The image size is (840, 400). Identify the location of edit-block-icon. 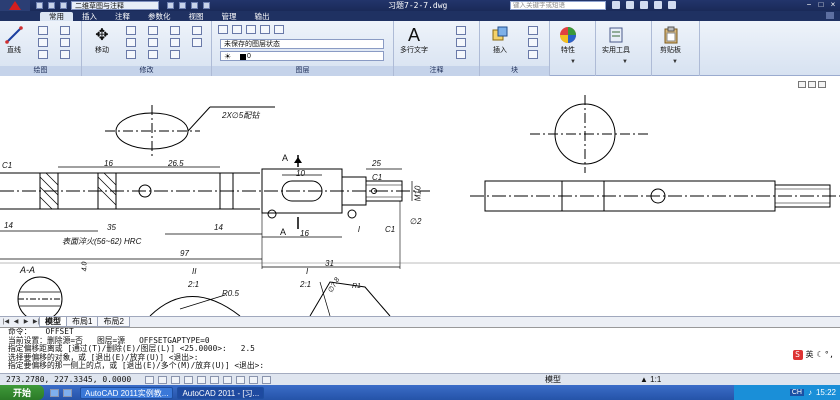
(533, 42).